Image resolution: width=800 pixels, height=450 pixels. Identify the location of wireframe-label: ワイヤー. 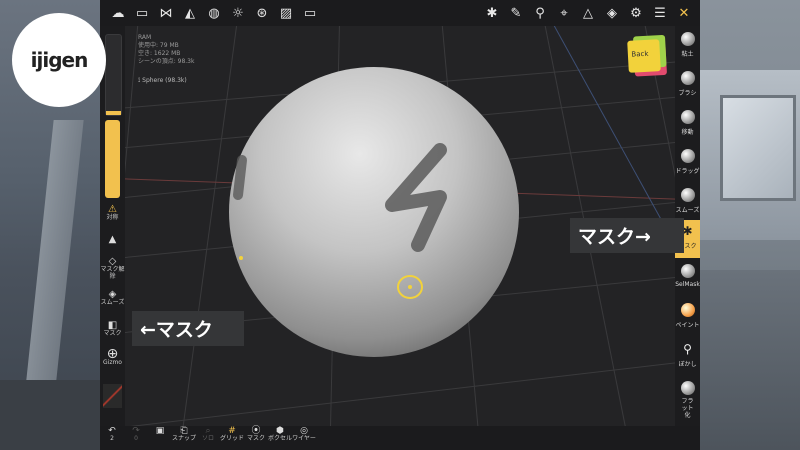
(304, 438).